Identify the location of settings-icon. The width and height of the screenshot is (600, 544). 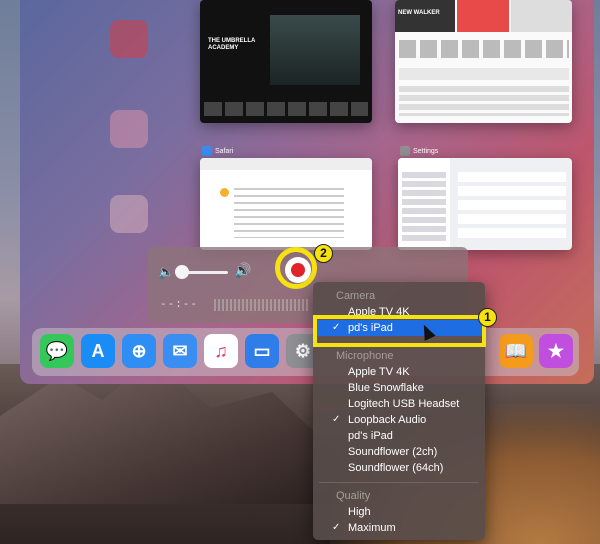
(405, 151).